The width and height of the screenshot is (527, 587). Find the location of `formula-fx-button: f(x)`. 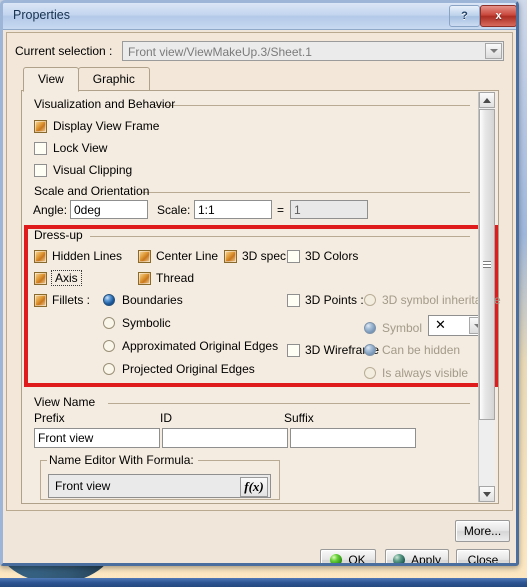

formula-fx-button: f(x) is located at coordinates (254, 487).